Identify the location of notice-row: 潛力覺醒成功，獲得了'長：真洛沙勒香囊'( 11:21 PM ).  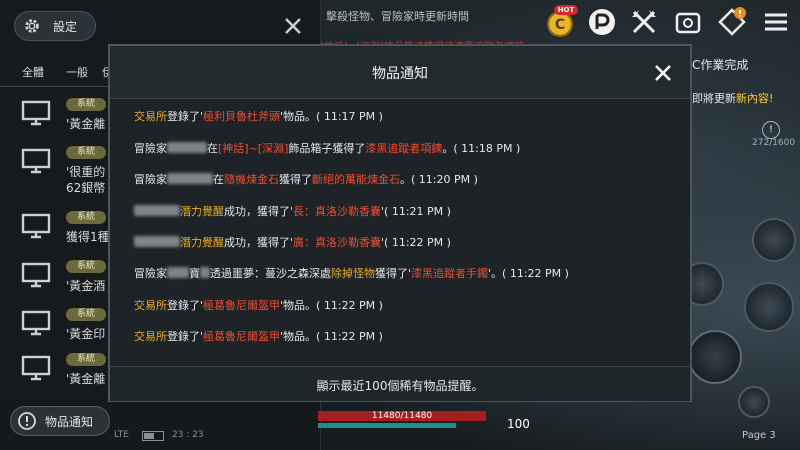
(292, 211).